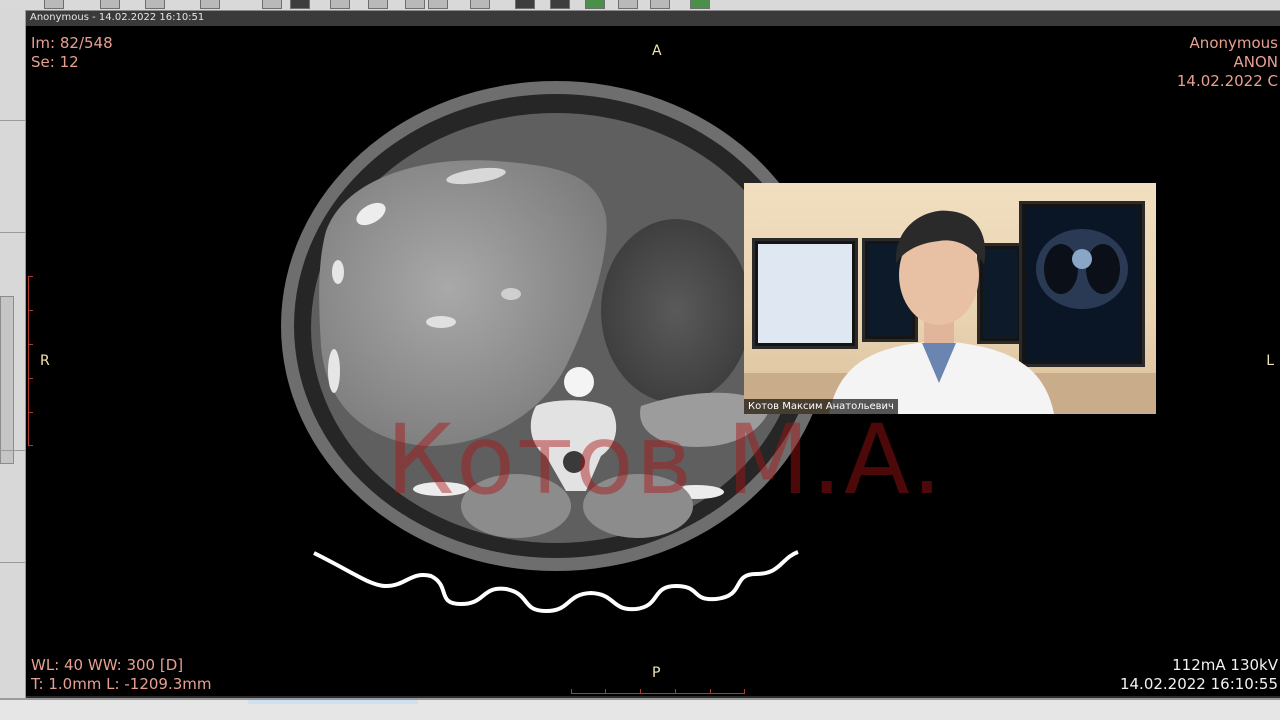 The width and height of the screenshot is (1280, 720). Describe the element at coordinates (333, 702) in the screenshot. I see `taskbar-highlight` at that location.